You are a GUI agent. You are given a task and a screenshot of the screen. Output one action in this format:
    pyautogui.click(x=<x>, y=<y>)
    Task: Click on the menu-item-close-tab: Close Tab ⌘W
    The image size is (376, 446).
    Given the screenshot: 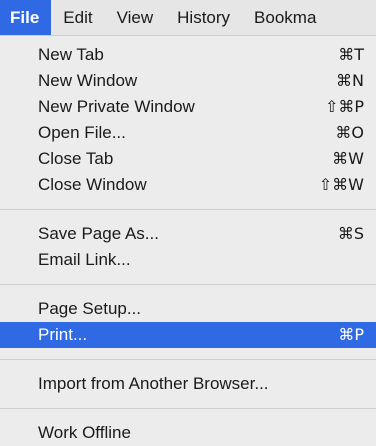 What is the action you would take?
    pyautogui.click(x=188, y=159)
    